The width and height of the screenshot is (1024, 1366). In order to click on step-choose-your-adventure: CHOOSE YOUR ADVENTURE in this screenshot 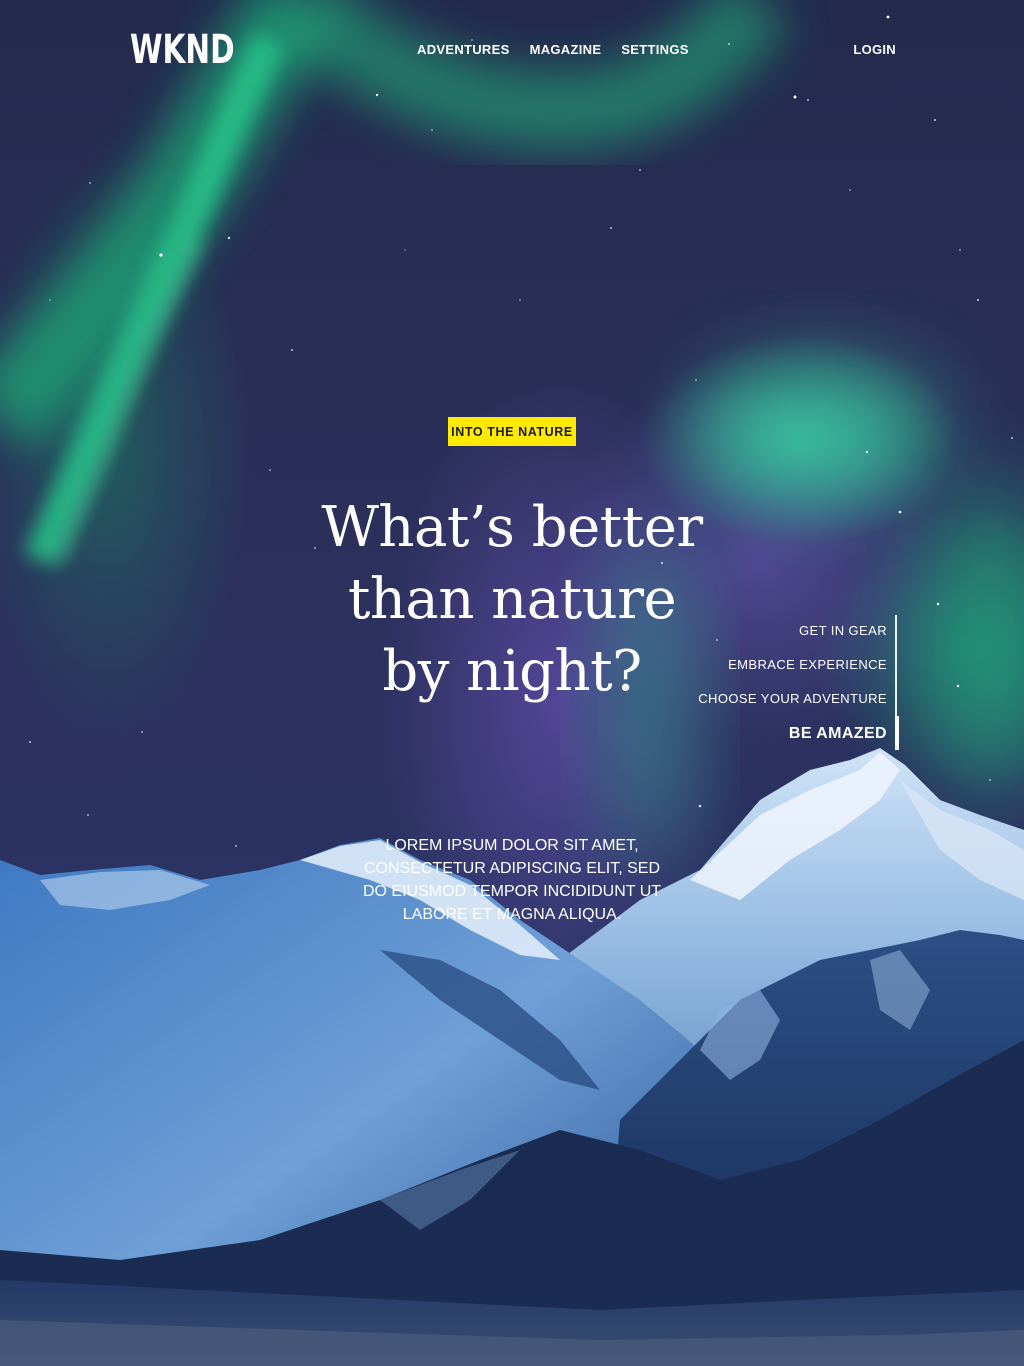, I will do `click(792, 698)`.